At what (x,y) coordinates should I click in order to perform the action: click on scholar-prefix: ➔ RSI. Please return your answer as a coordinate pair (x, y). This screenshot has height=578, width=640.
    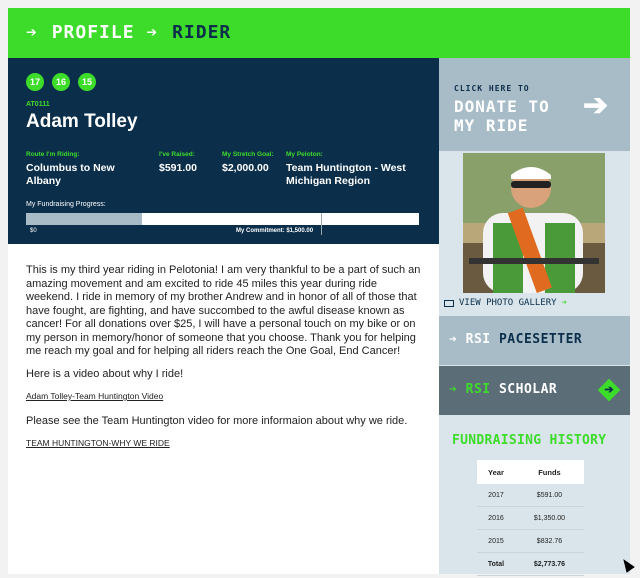
    Looking at the image, I should click on (470, 389).